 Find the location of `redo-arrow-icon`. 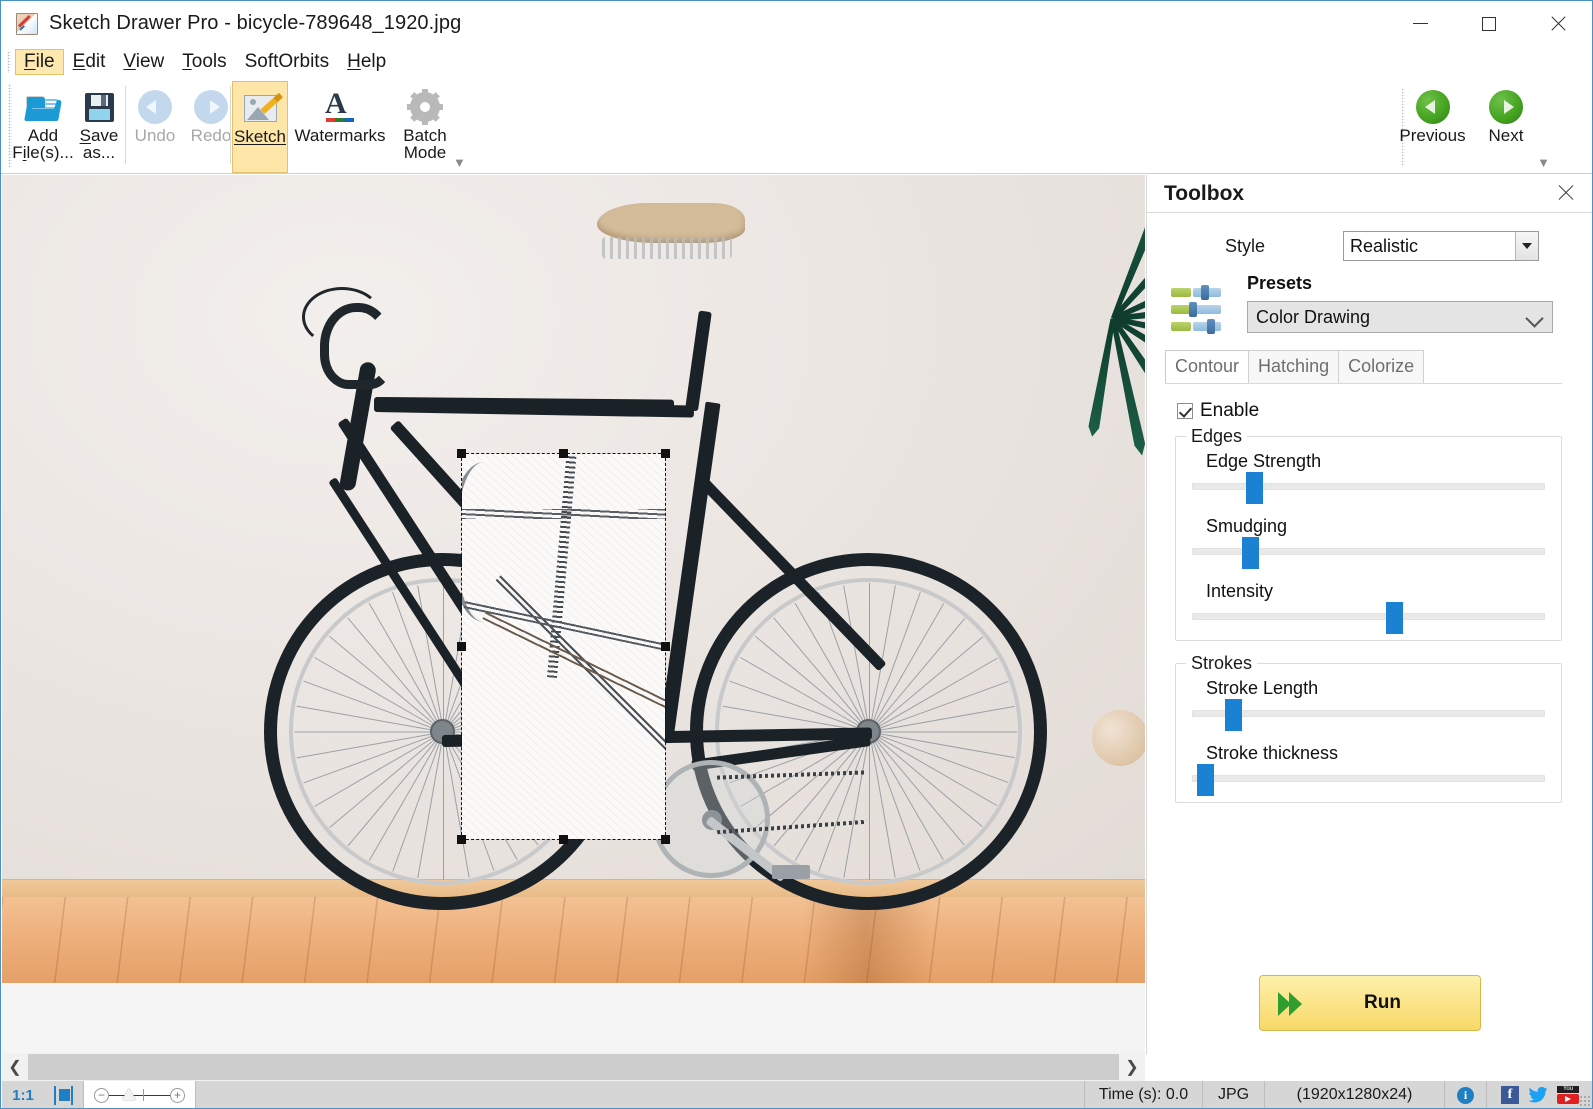

redo-arrow-icon is located at coordinates (211, 107).